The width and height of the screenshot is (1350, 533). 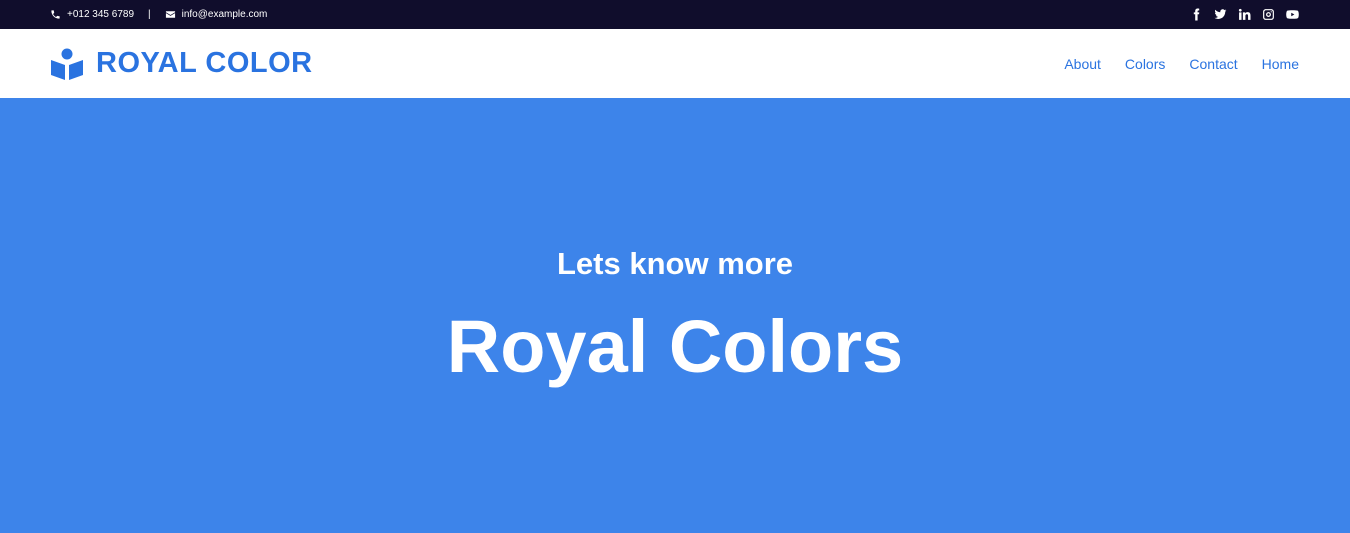 I want to click on primary-nav: About Colors Contact Home, so click(x=1169, y=63).